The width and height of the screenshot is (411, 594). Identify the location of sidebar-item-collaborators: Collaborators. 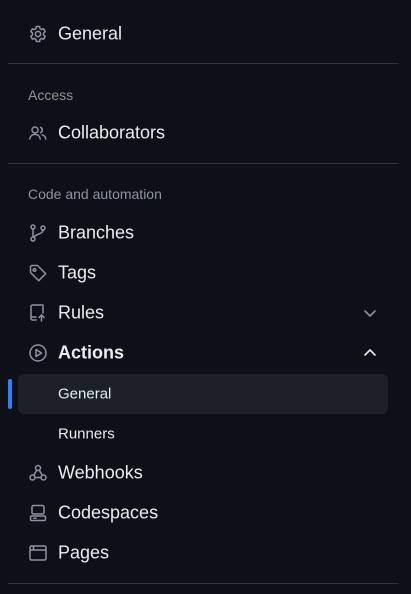
(203, 133).